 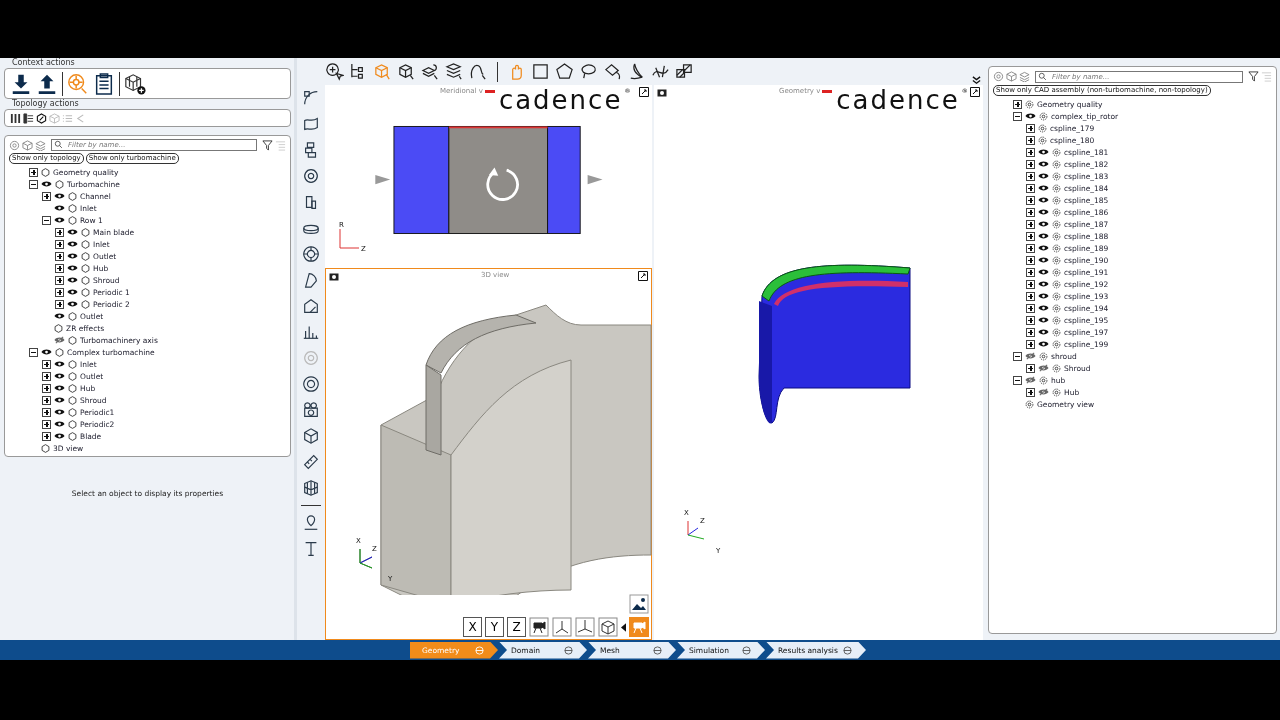 I want to click on lasso-select-icon, so click(x=588, y=71).